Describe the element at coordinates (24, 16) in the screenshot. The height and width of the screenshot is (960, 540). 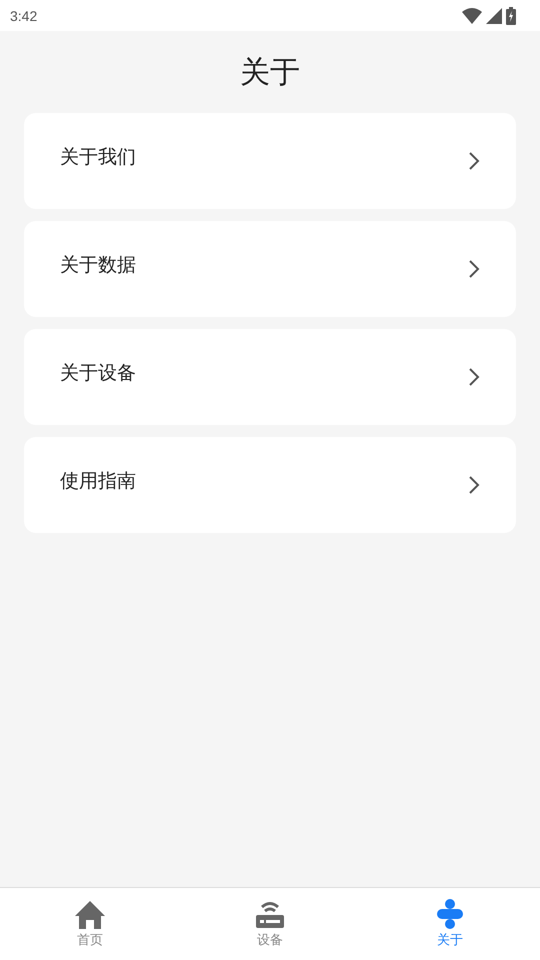
I see `status-time: 3:42` at that location.